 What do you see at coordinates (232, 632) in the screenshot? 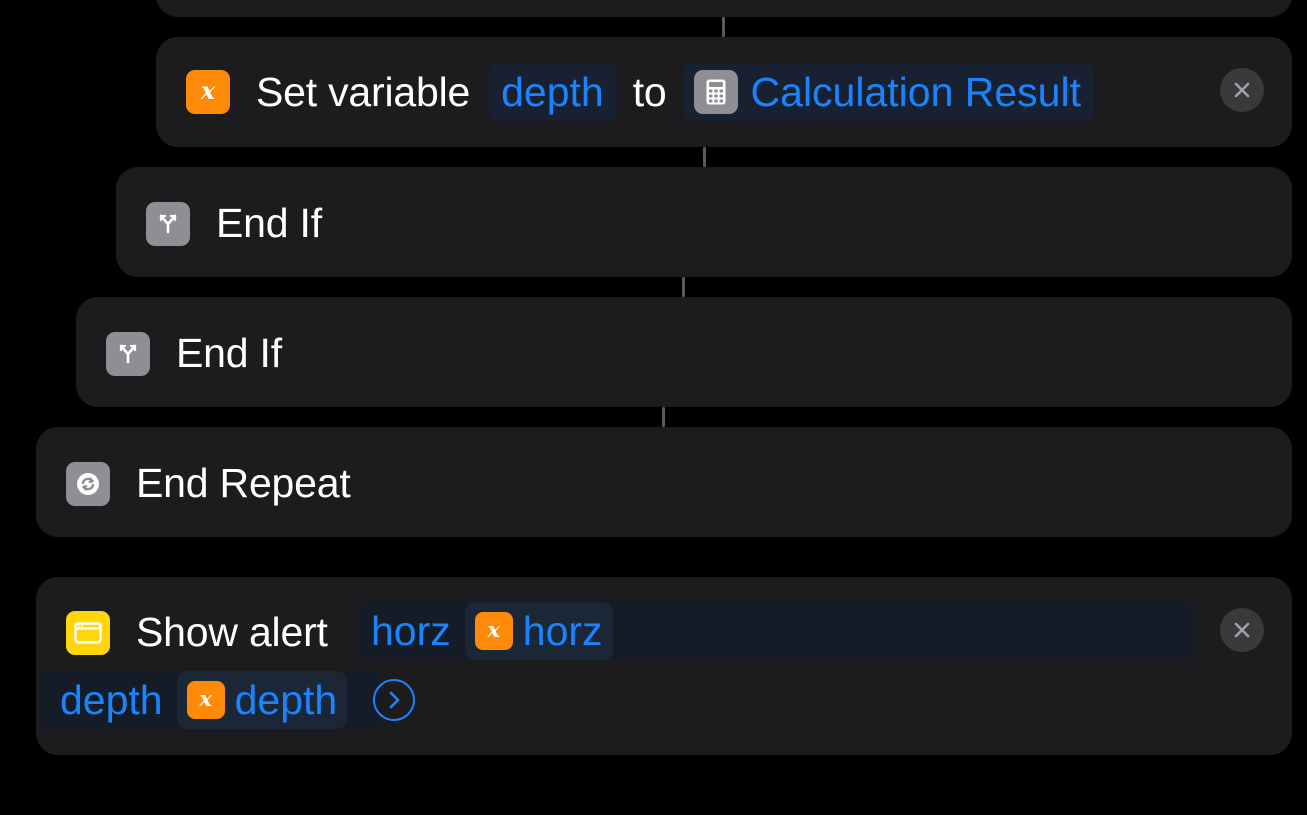
I see `action-verb: Show alert` at bounding box center [232, 632].